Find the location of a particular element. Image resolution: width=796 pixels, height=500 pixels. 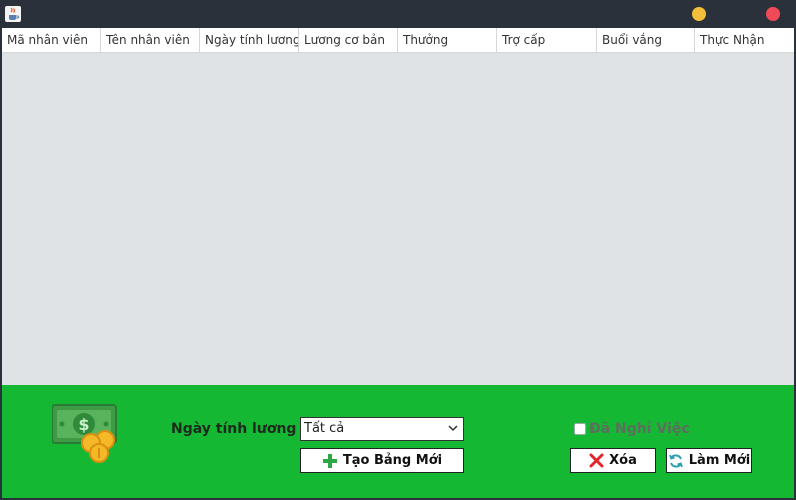

column-header-net-pay: Thực Nhận is located at coordinates (744, 40).